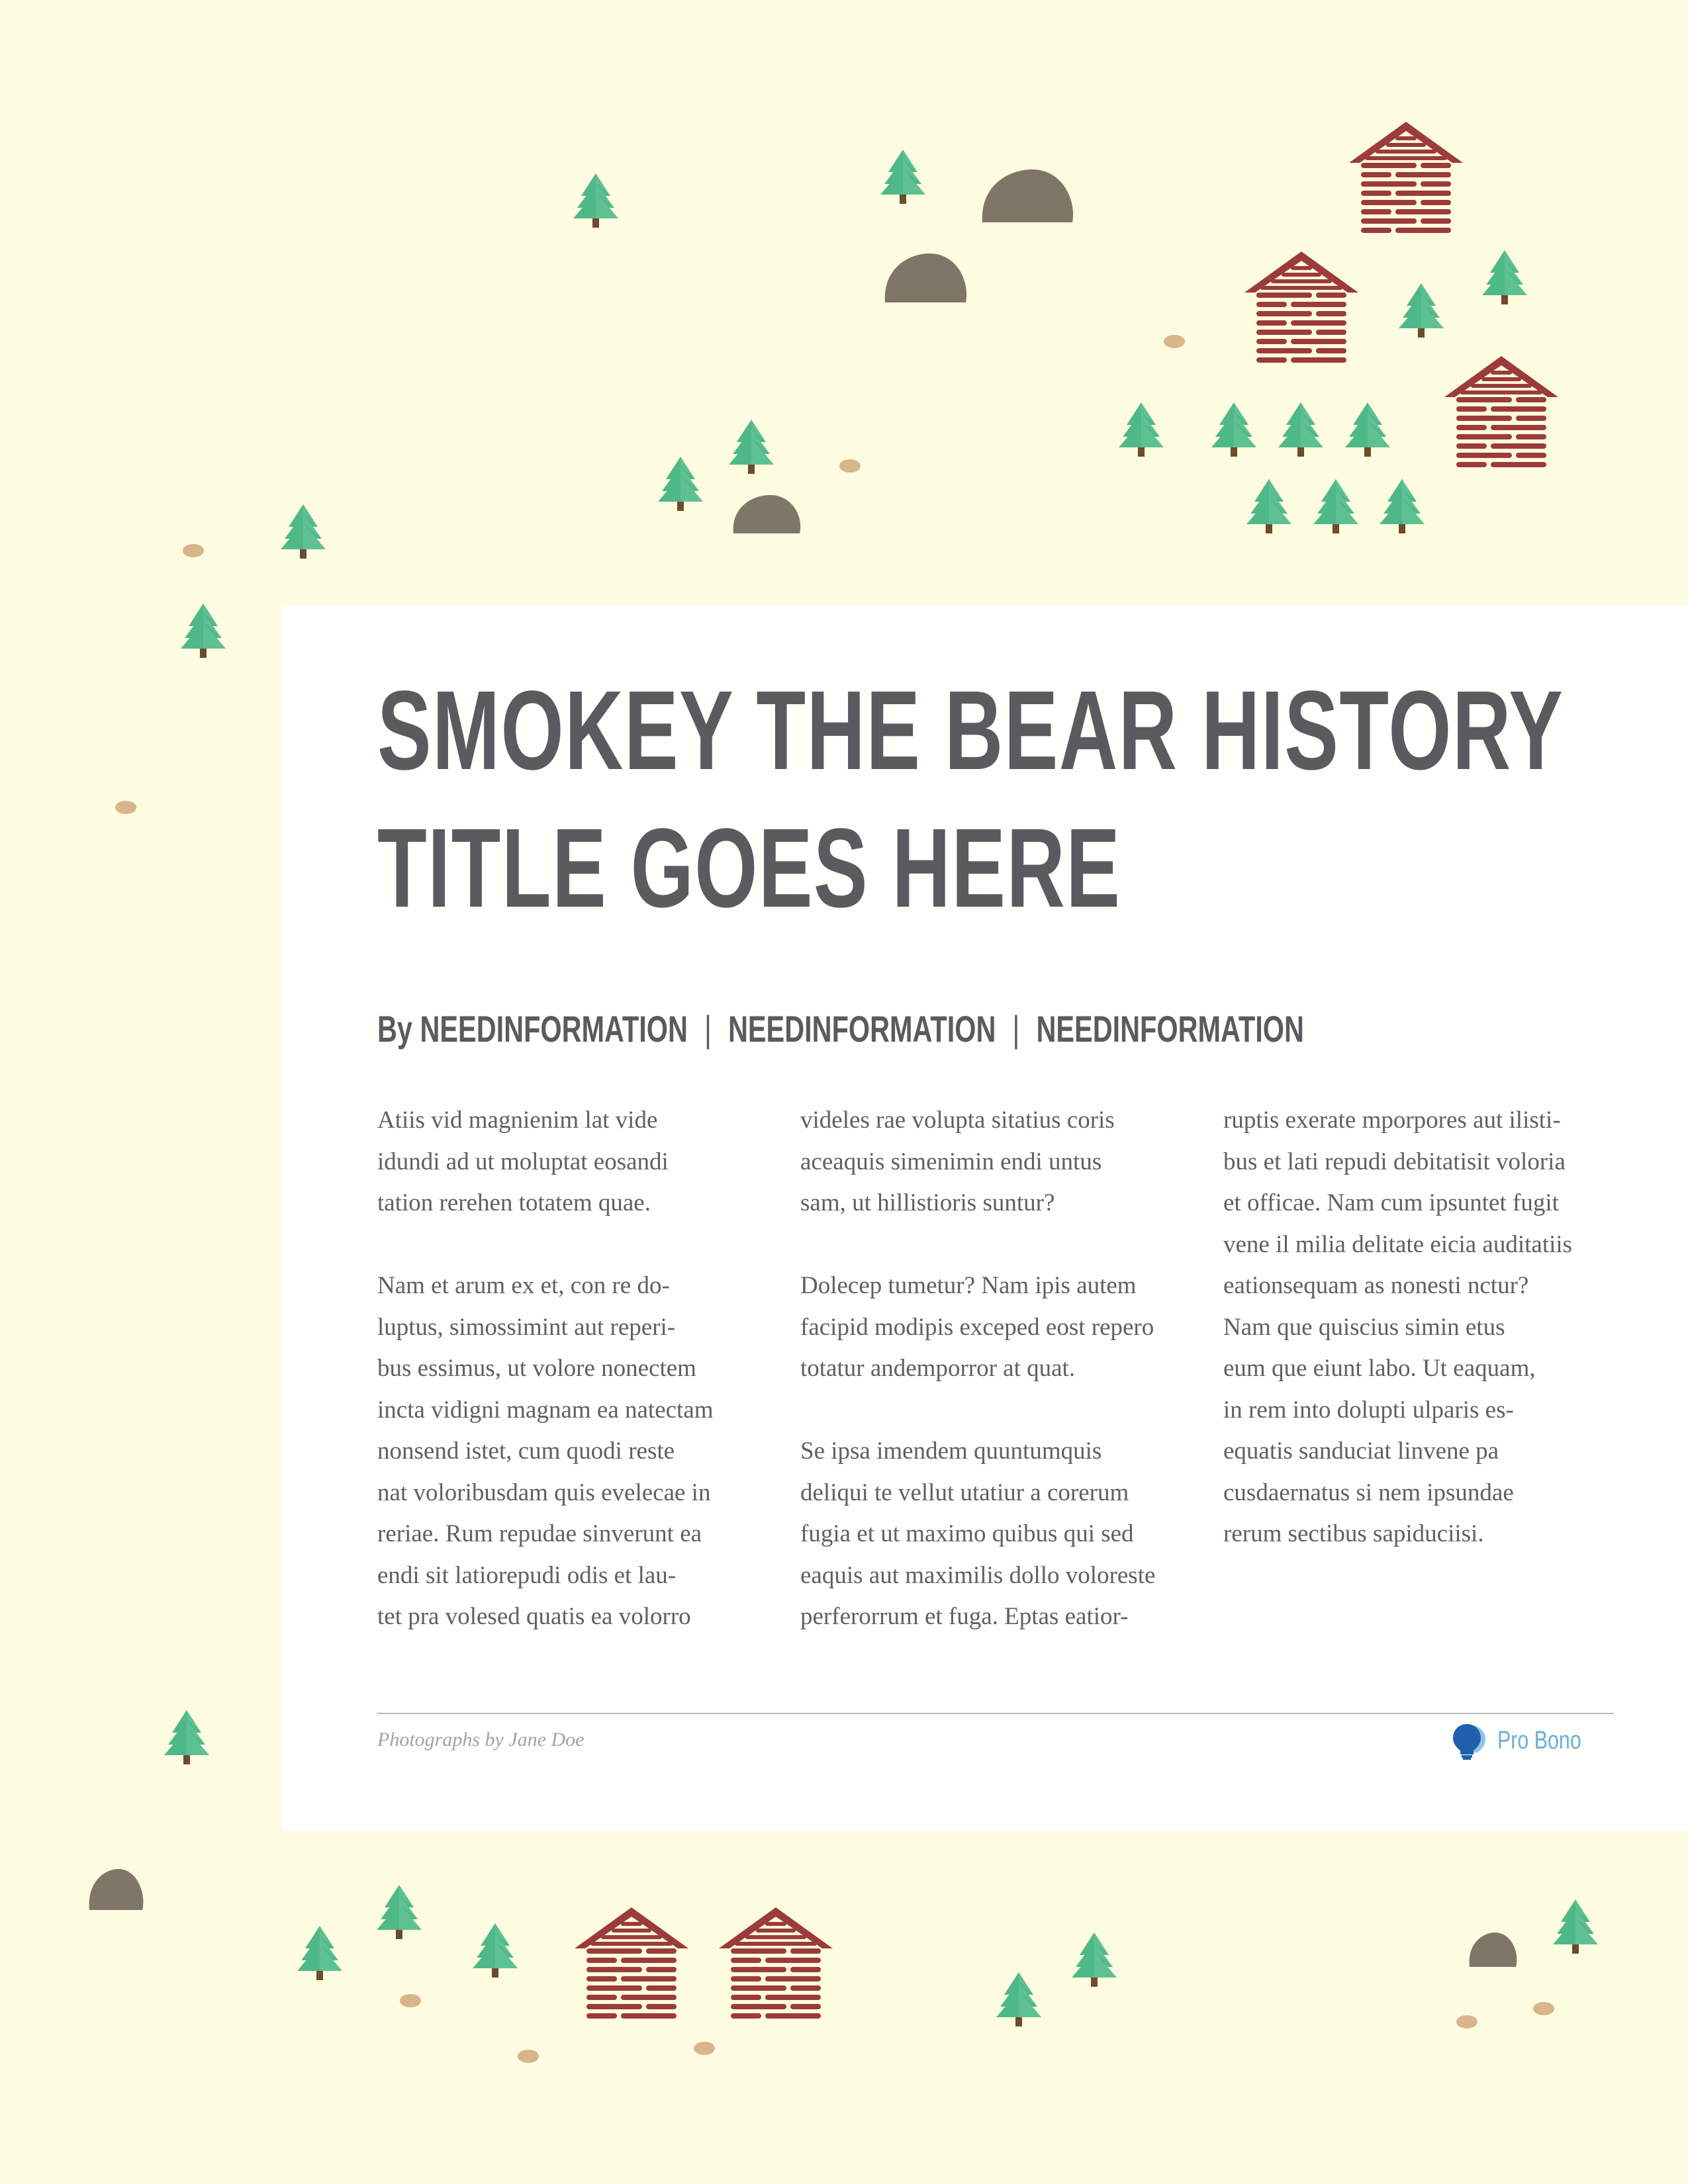  What do you see at coordinates (514, 1203) in the screenshot?
I see `text-line: tation rerehen totatem quae.` at bounding box center [514, 1203].